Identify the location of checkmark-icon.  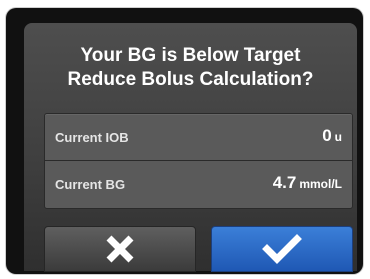
(282, 249).